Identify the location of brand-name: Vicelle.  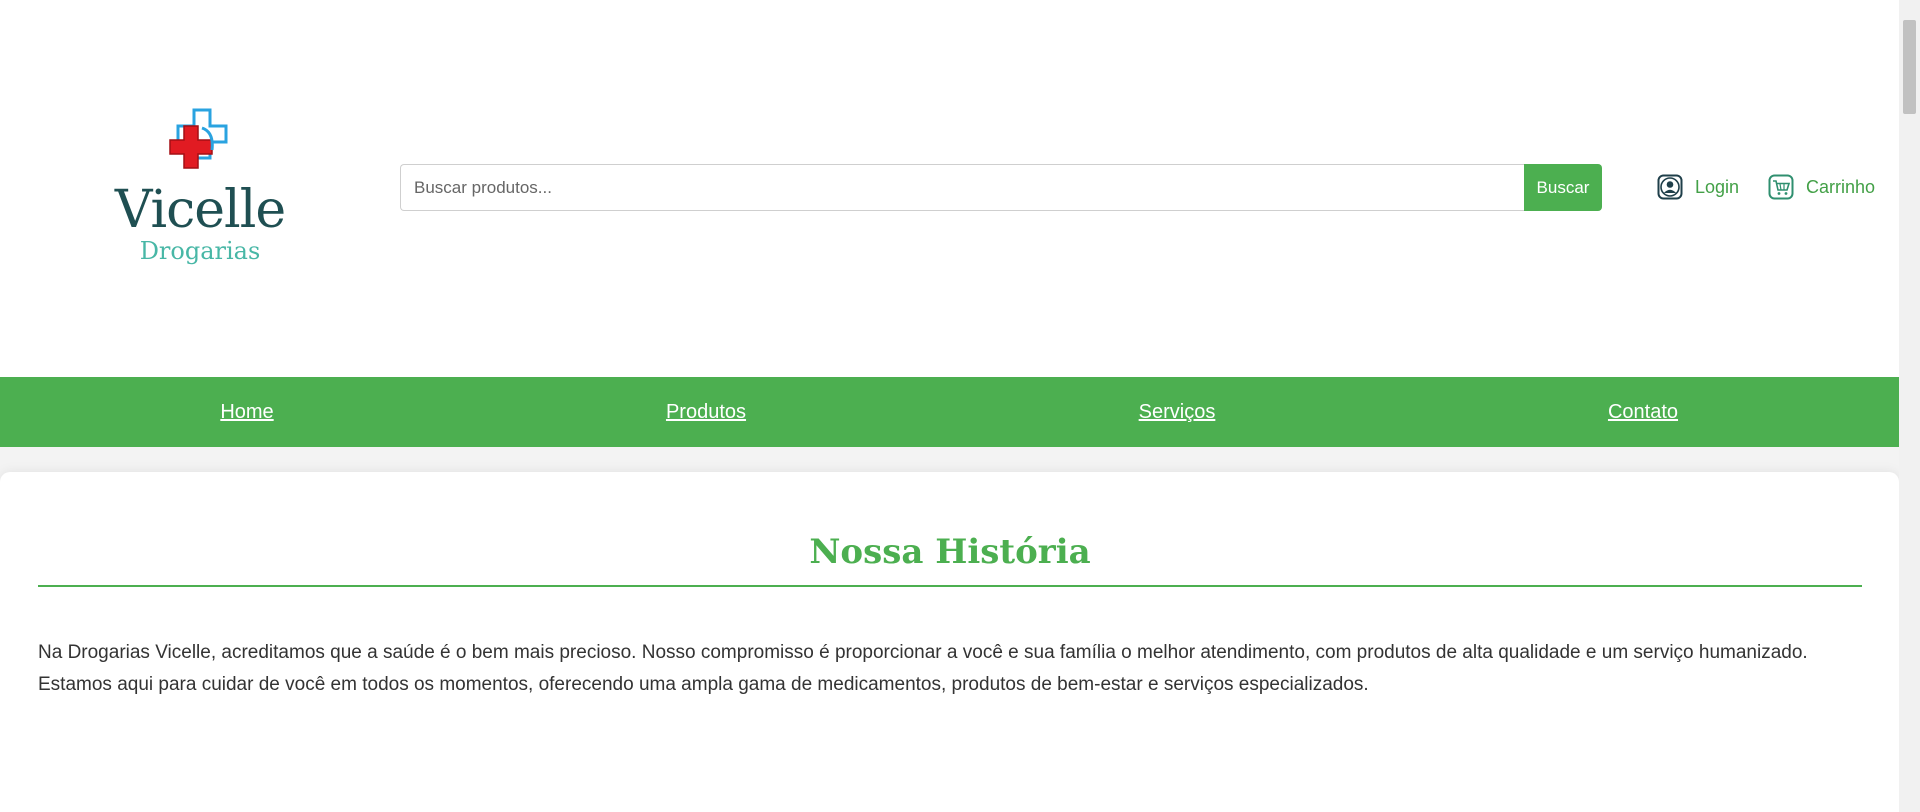
(200, 210).